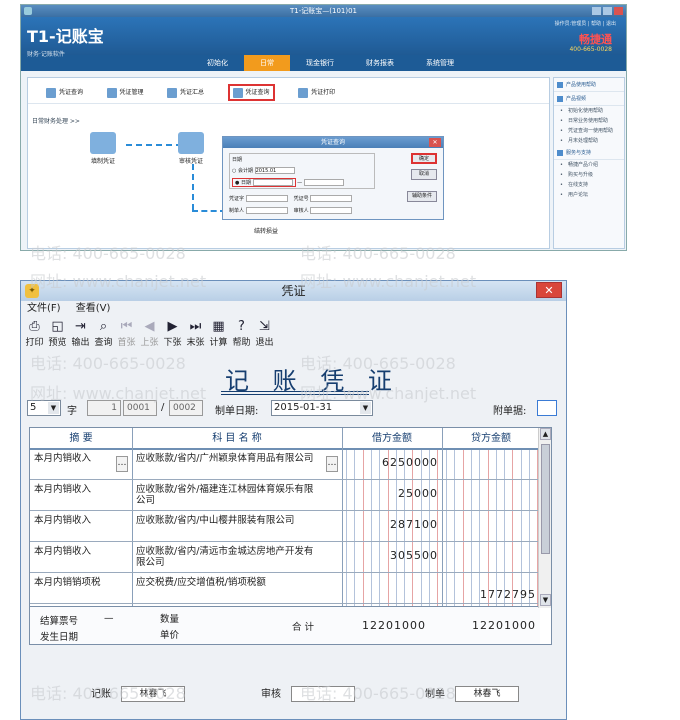 This screenshot has width=680, height=720. What do you see at coordinates (229, 527) in the screenshot?
I see `account-cell: 应收账款/省内/中山樱井服装有限公司` at bounding box center [229, 527].